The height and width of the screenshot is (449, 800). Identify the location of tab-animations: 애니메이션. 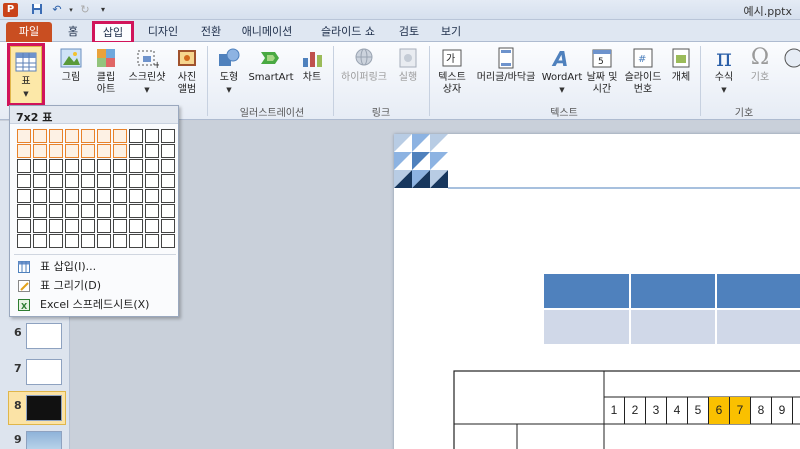
(267, 32).